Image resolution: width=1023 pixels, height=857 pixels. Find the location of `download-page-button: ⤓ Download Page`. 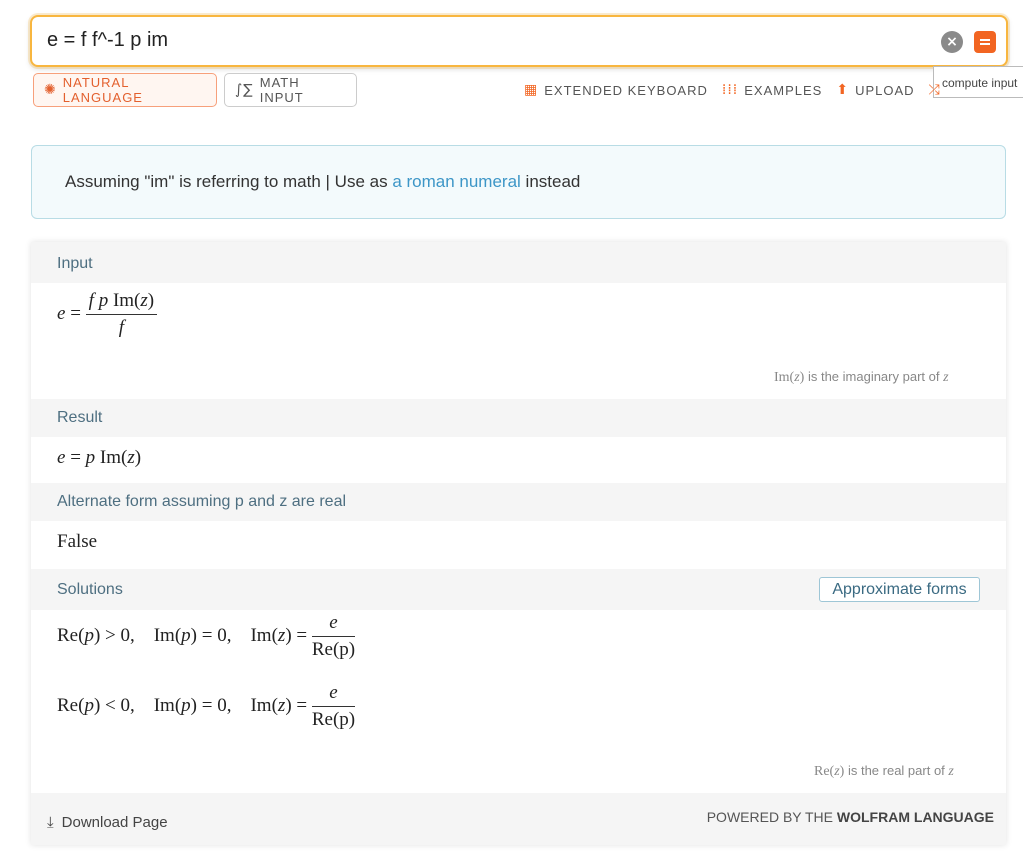

download-page-button: ⤓ Download Page is located at coordinates (107, 822).